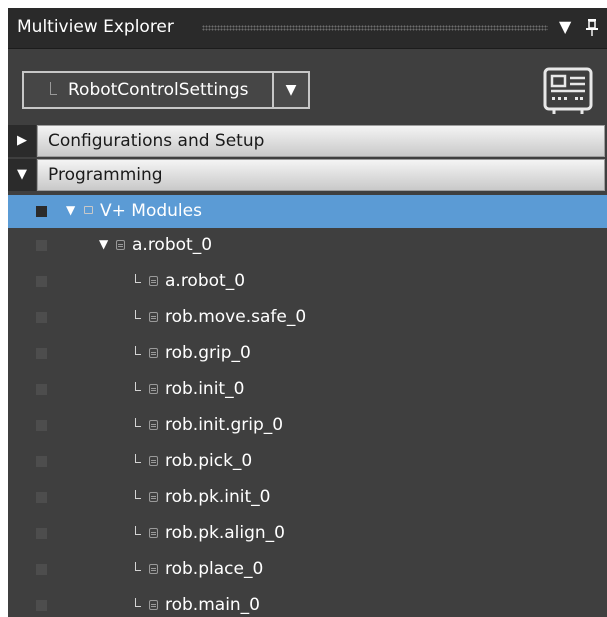 The image size is (607, 617). I want to click on module-icon, so click(120, 245).